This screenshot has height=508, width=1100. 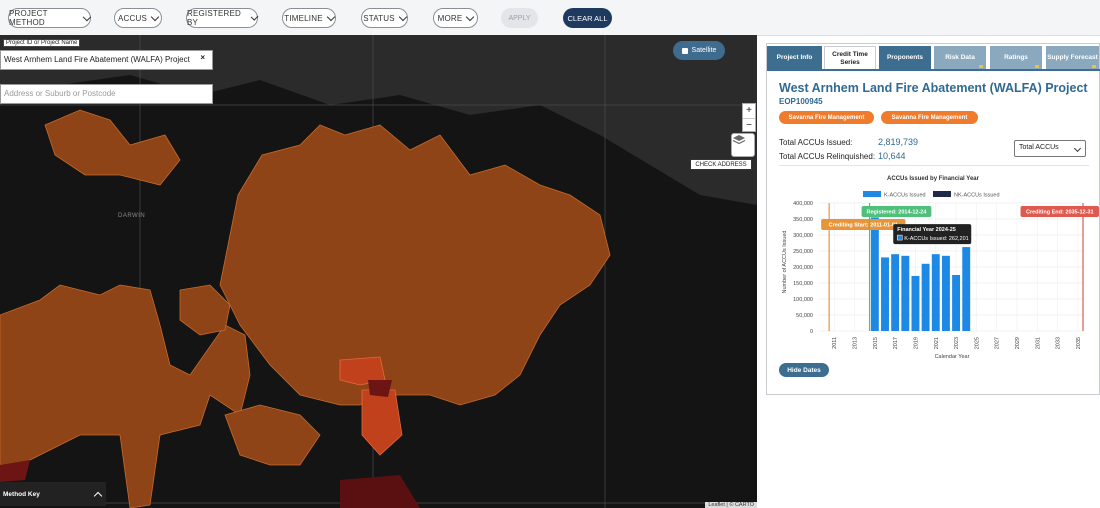 What do you see at coordinates (132, 18) in the screenshot?
I see `filter-label: ACCUS` at bounding box center [132, 18].